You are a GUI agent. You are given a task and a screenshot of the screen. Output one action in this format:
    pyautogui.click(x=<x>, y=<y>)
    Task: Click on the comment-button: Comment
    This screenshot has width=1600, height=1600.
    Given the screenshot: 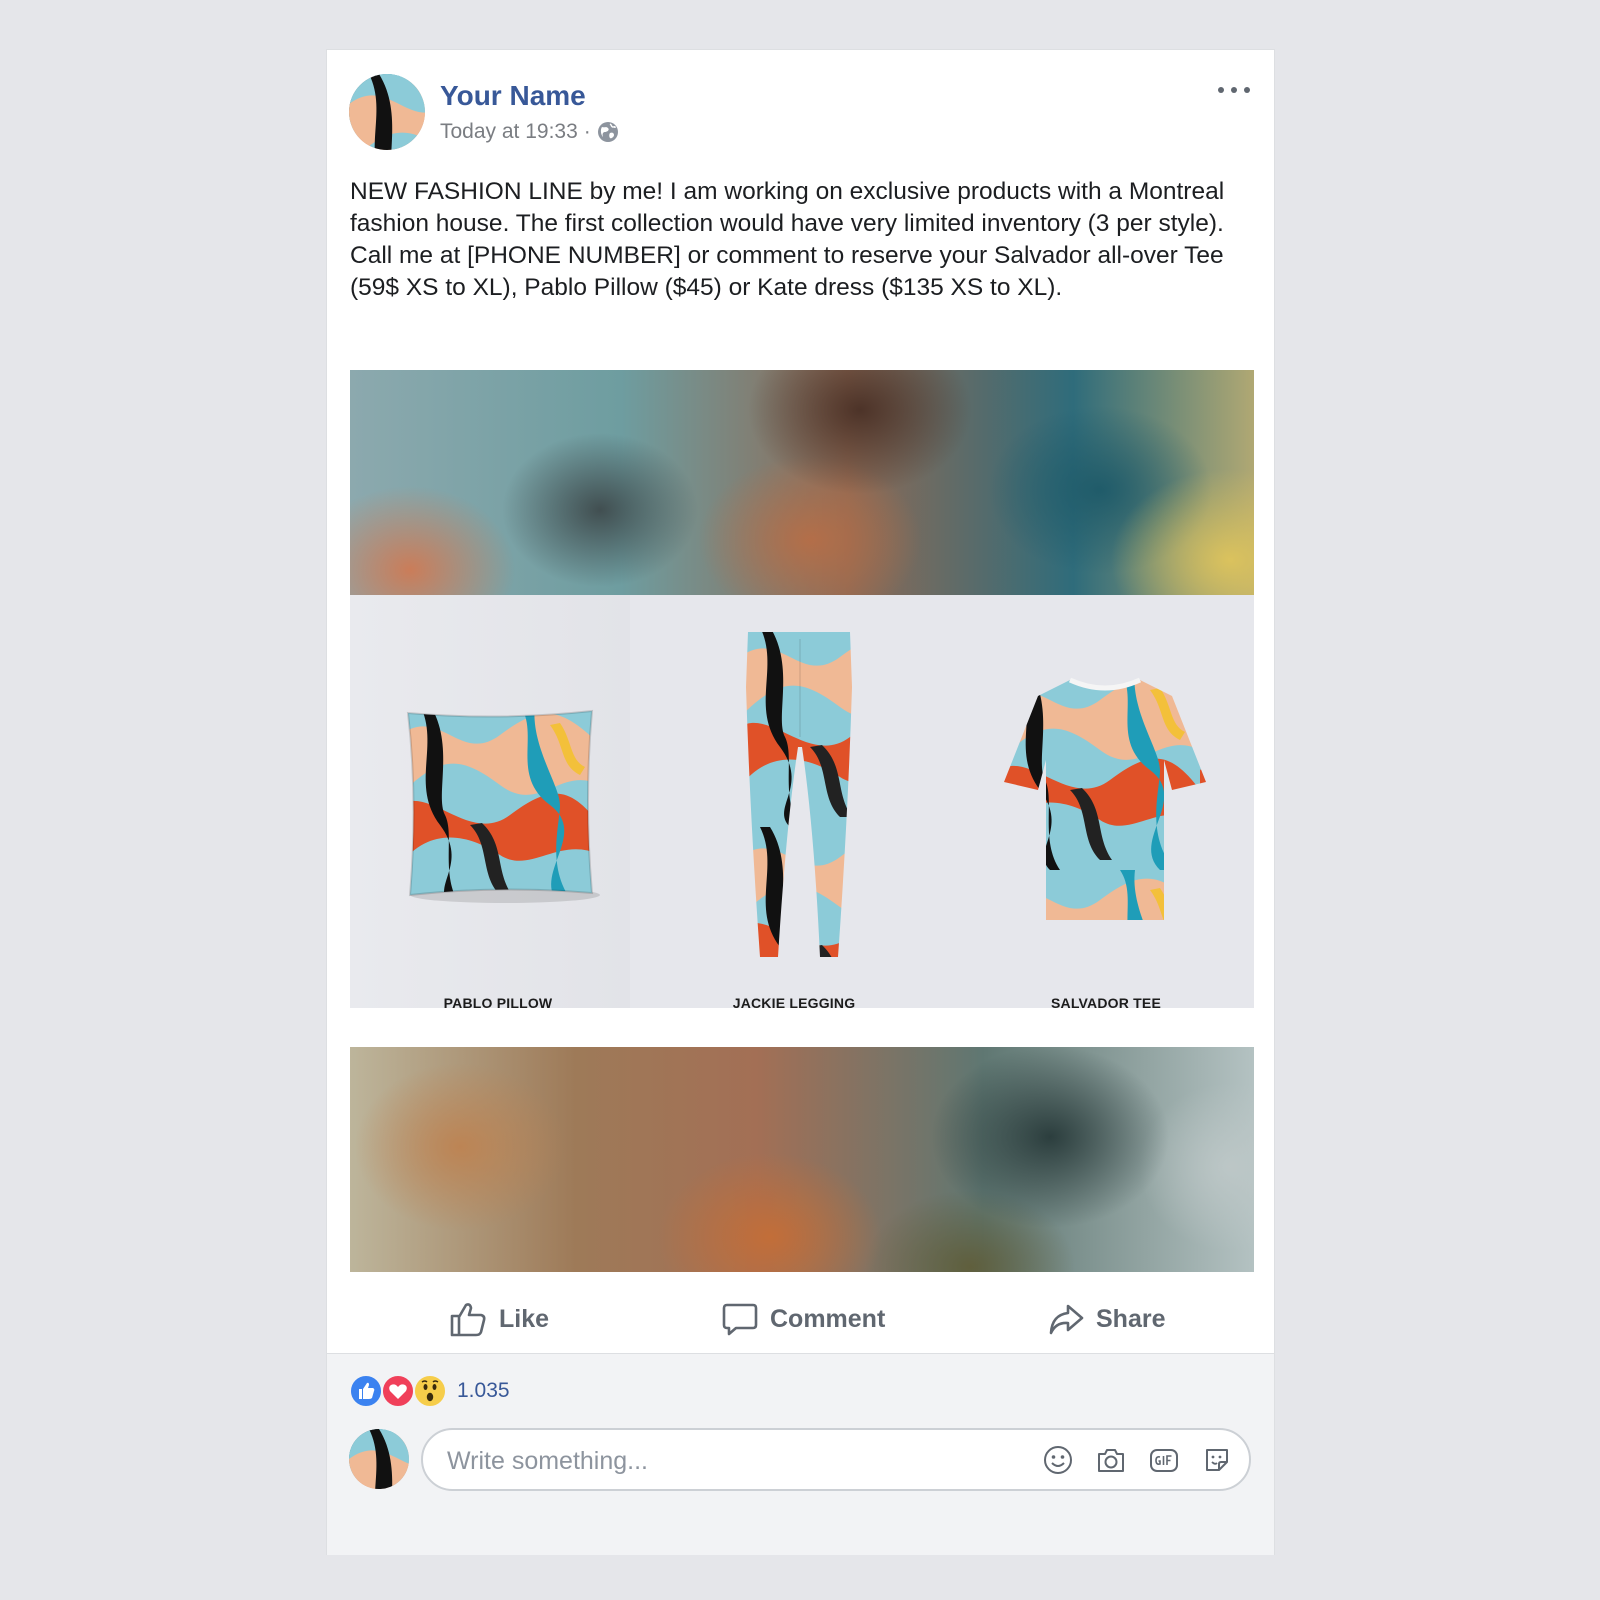 What is the action you would take?
    pyautogui.click(x=803, y=1319)
    